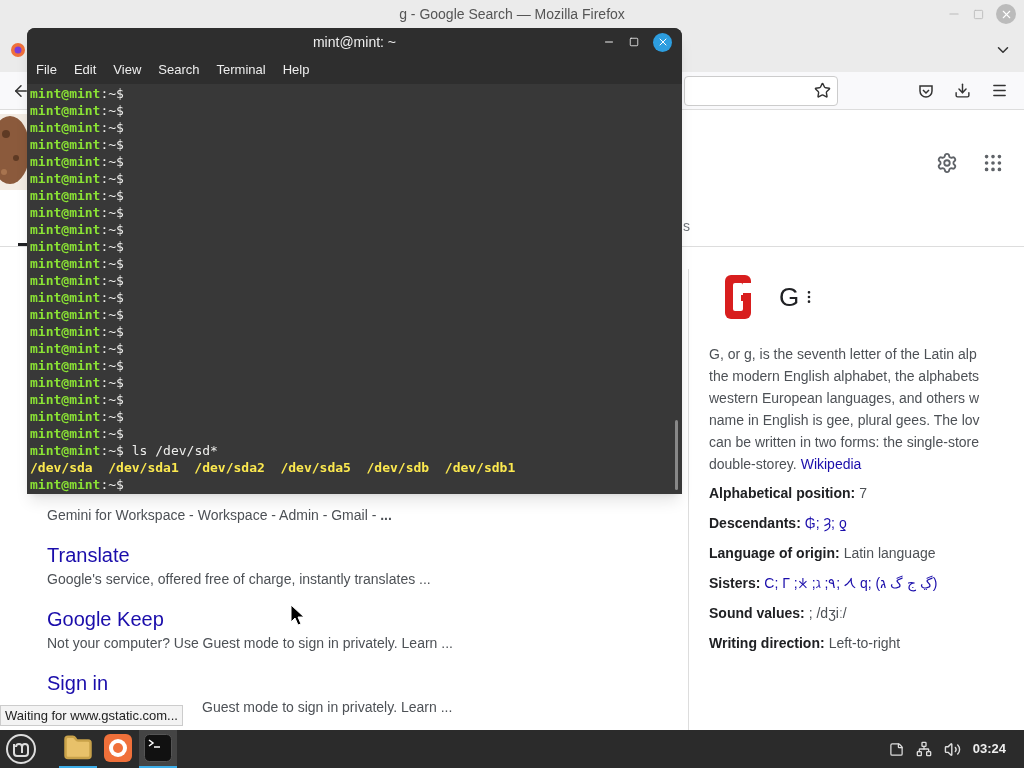 The image size is (1024, 768). Describe the element at coordinates (662, 42) in the screenshot. I see `close-button` at that location.